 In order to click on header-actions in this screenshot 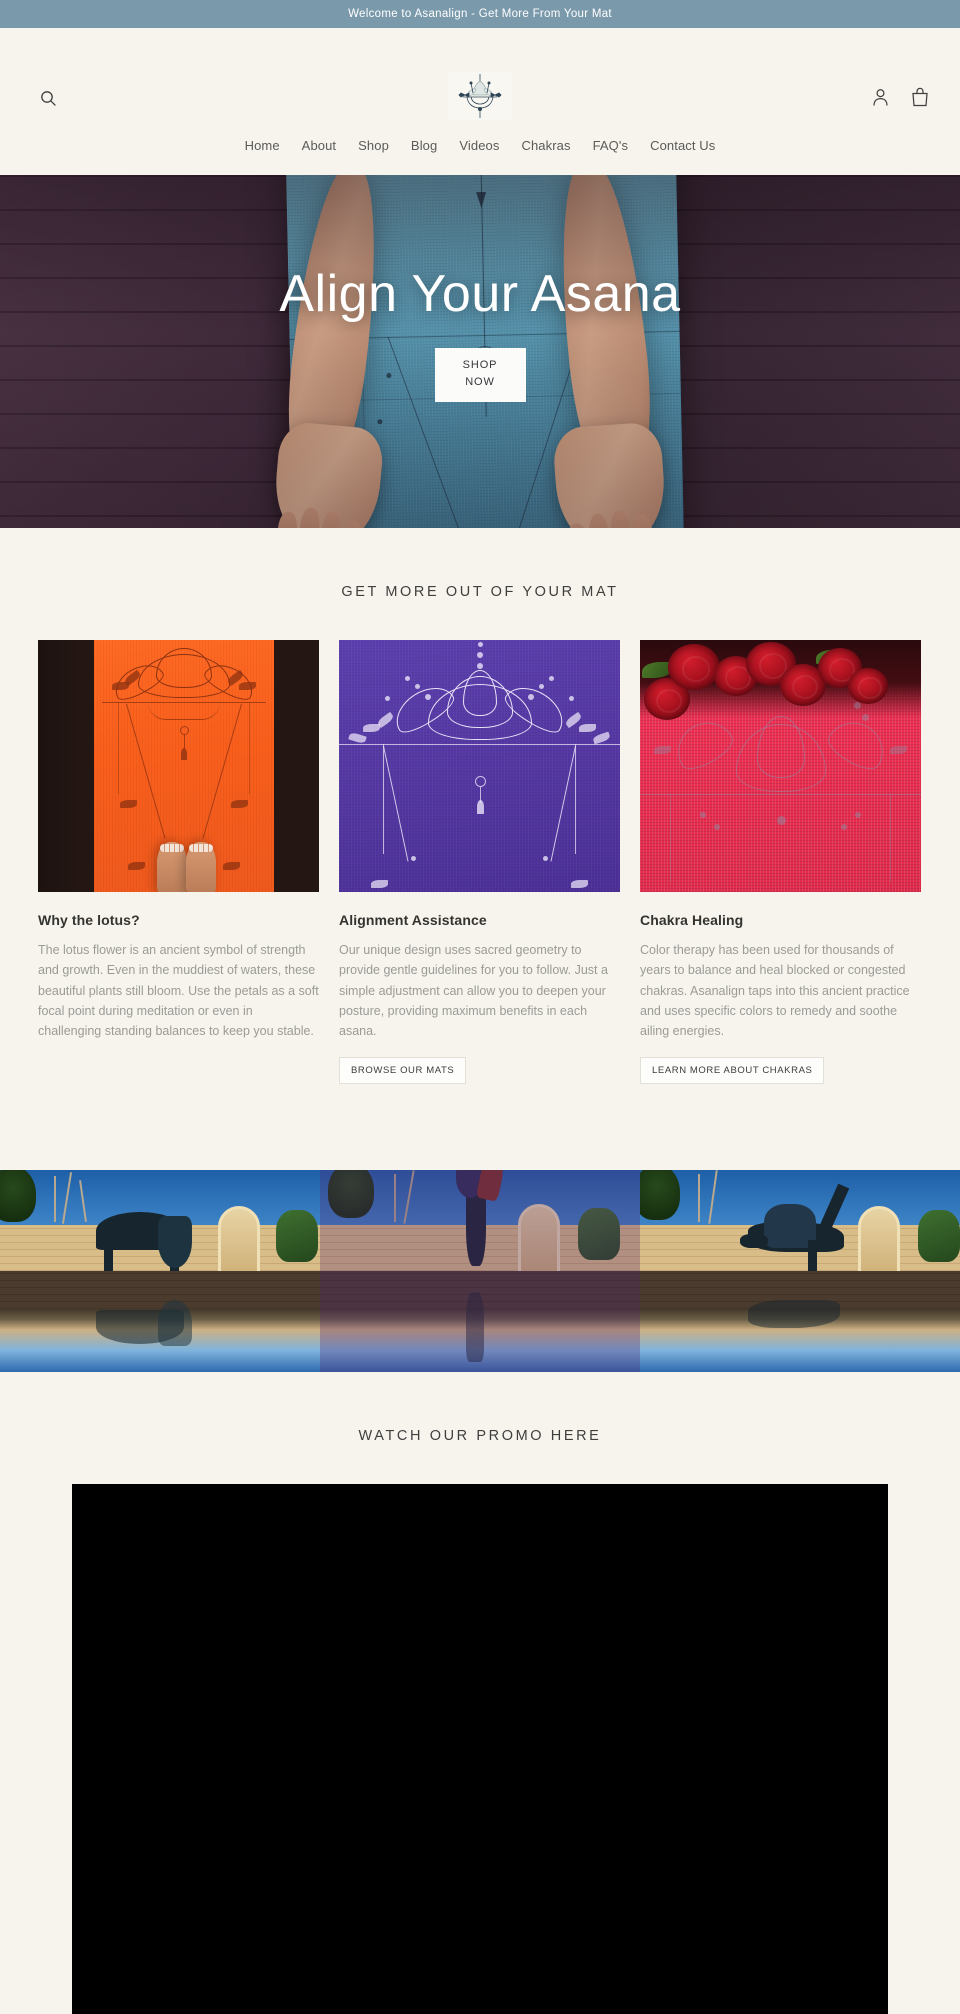, I will do `click(900, 97)`.